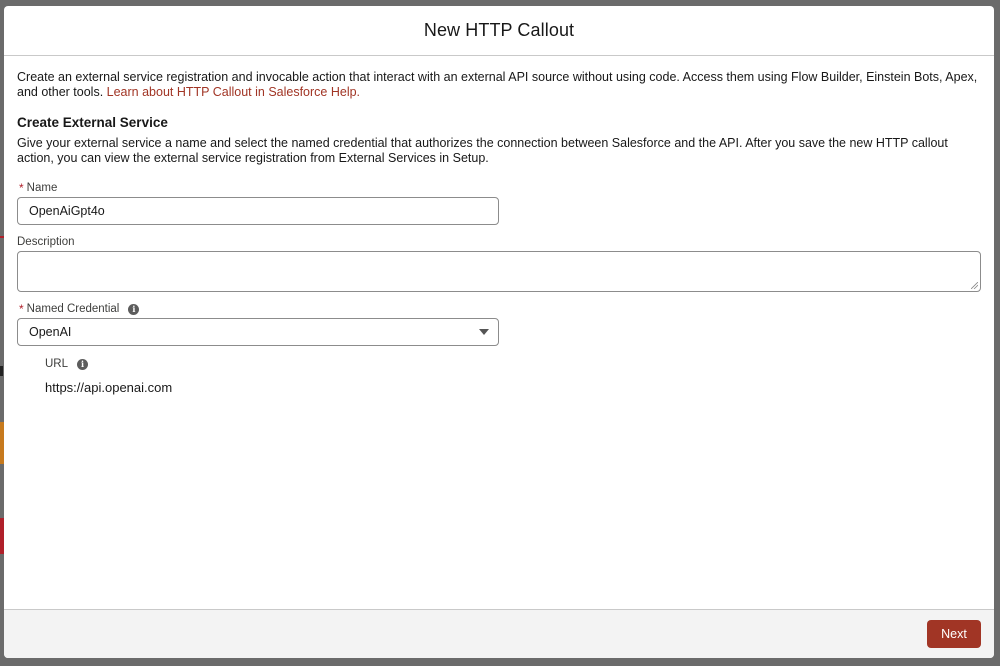 Image resolution: width=1000 pixels, height=666 pixels. Describe the element at coordinates (1, 371) in the screenshot. I see `background-page-edge` at that location.